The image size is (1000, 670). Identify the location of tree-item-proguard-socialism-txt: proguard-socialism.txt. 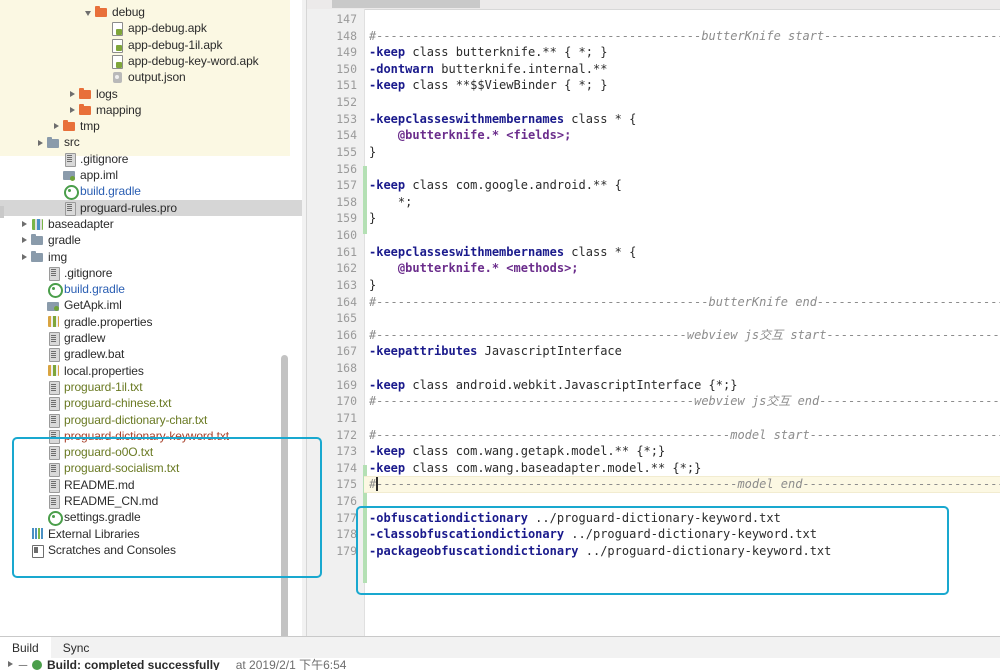
(151, 468).